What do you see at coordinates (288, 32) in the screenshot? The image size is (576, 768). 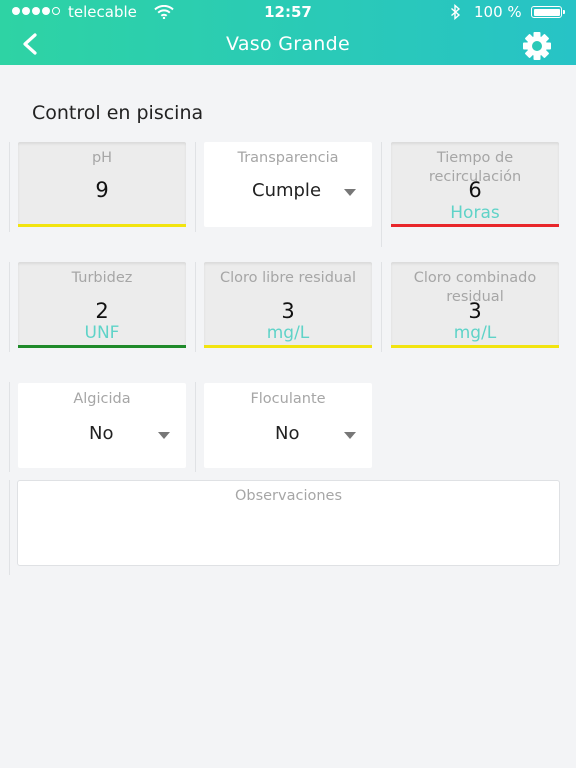 I see `app-header: telecable 12:57 100 % Vaso Grande` at bounding box center [288, 32].